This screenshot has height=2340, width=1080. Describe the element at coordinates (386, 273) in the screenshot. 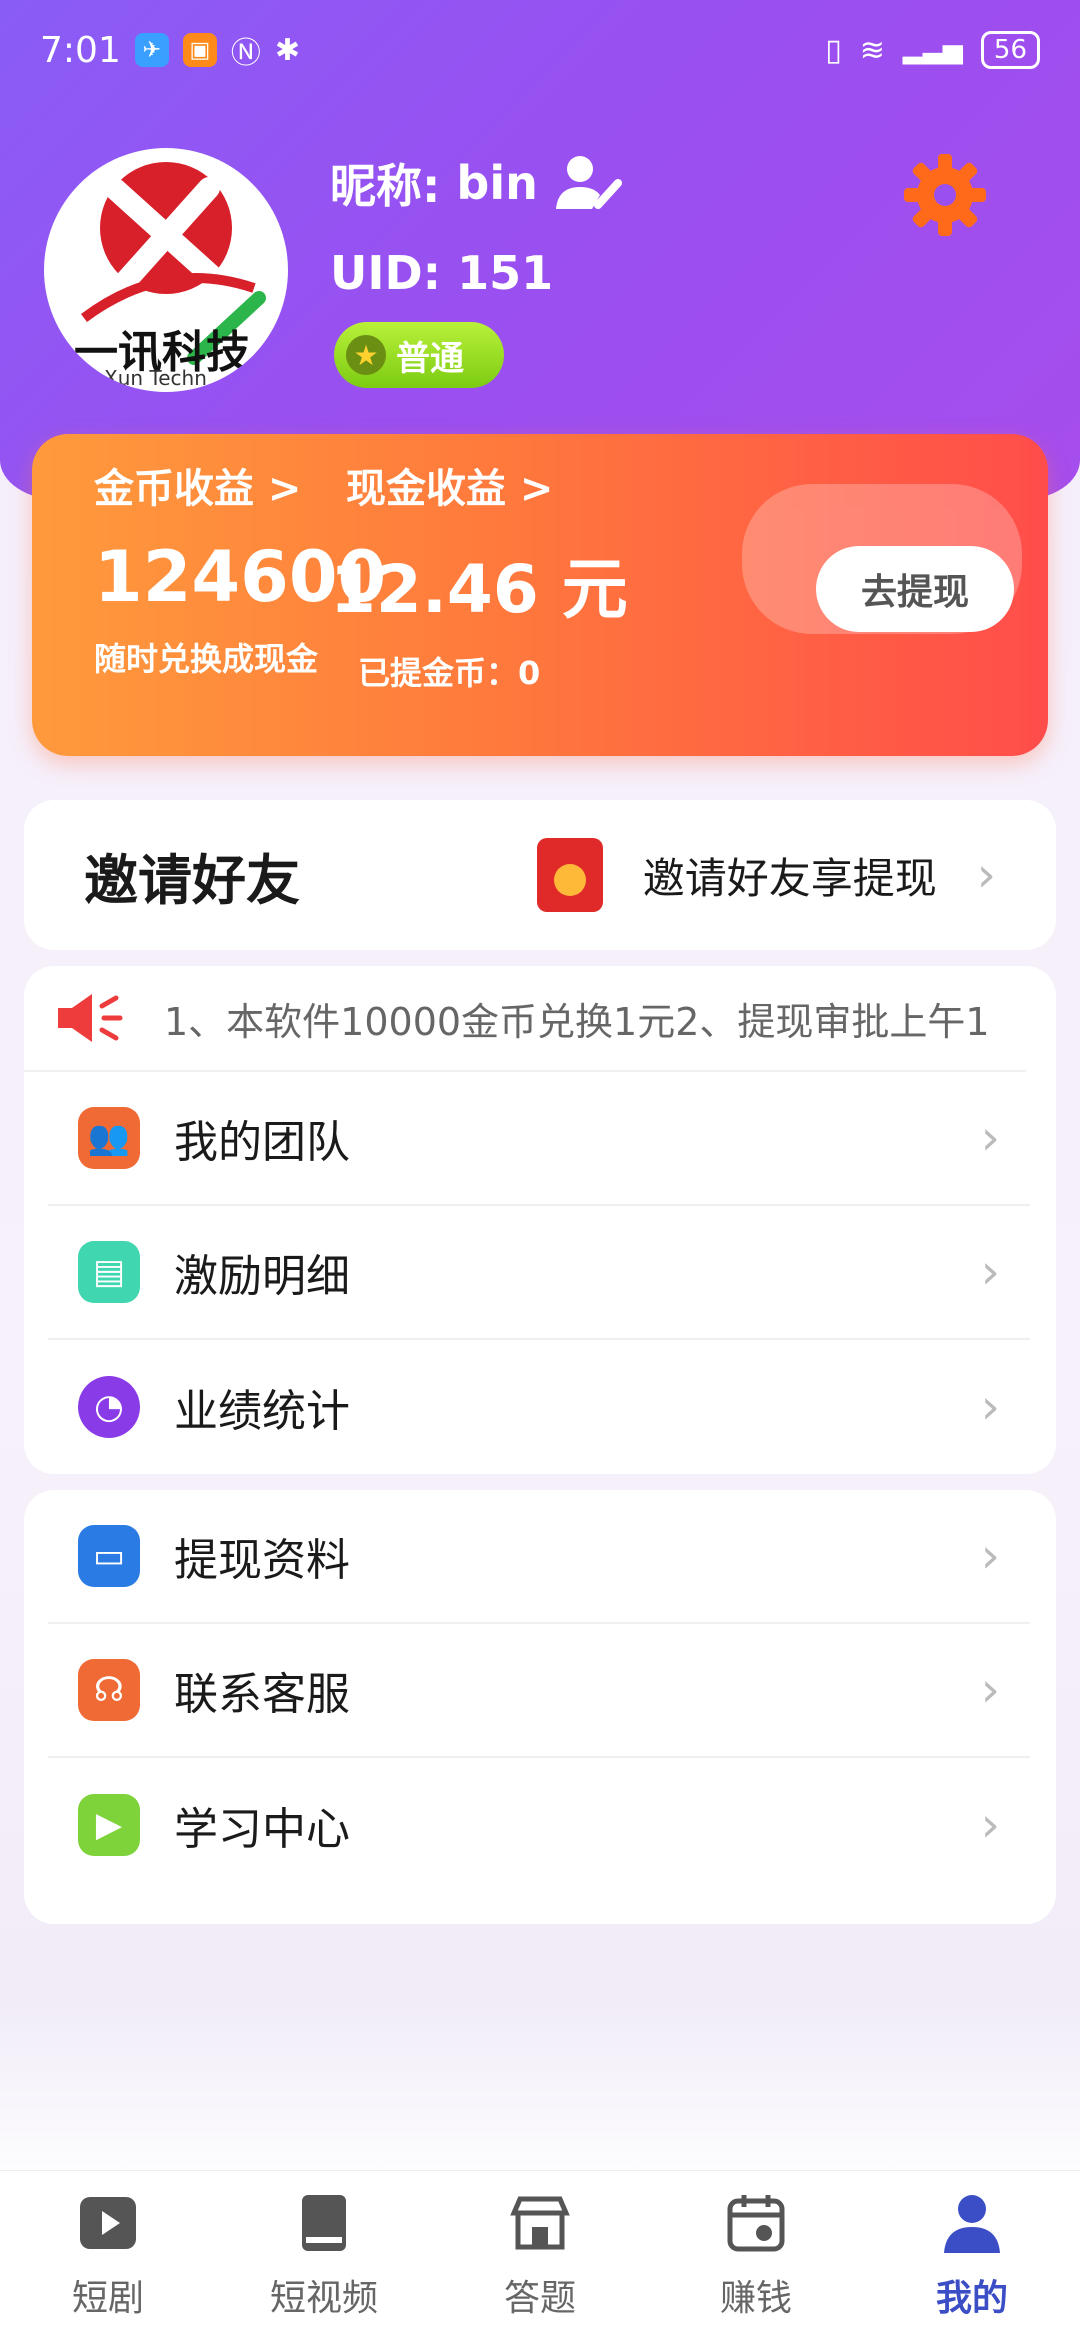

I see `uid-label: UID:` at that location.